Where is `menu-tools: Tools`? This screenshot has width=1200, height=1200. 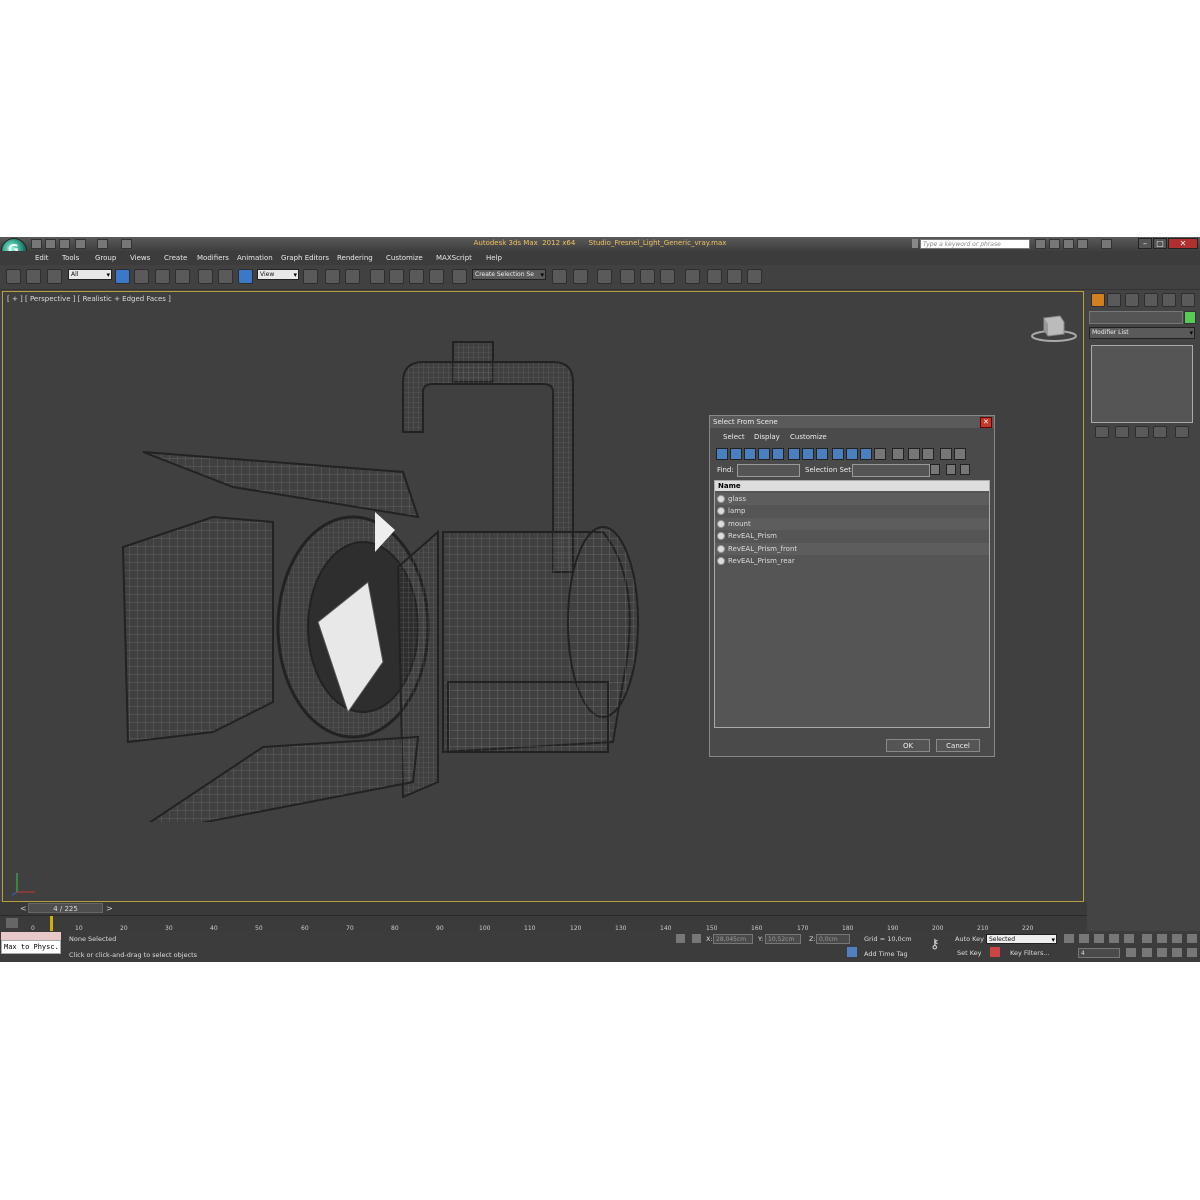
menu-tools: Tools is located at coordinates (70, 258).